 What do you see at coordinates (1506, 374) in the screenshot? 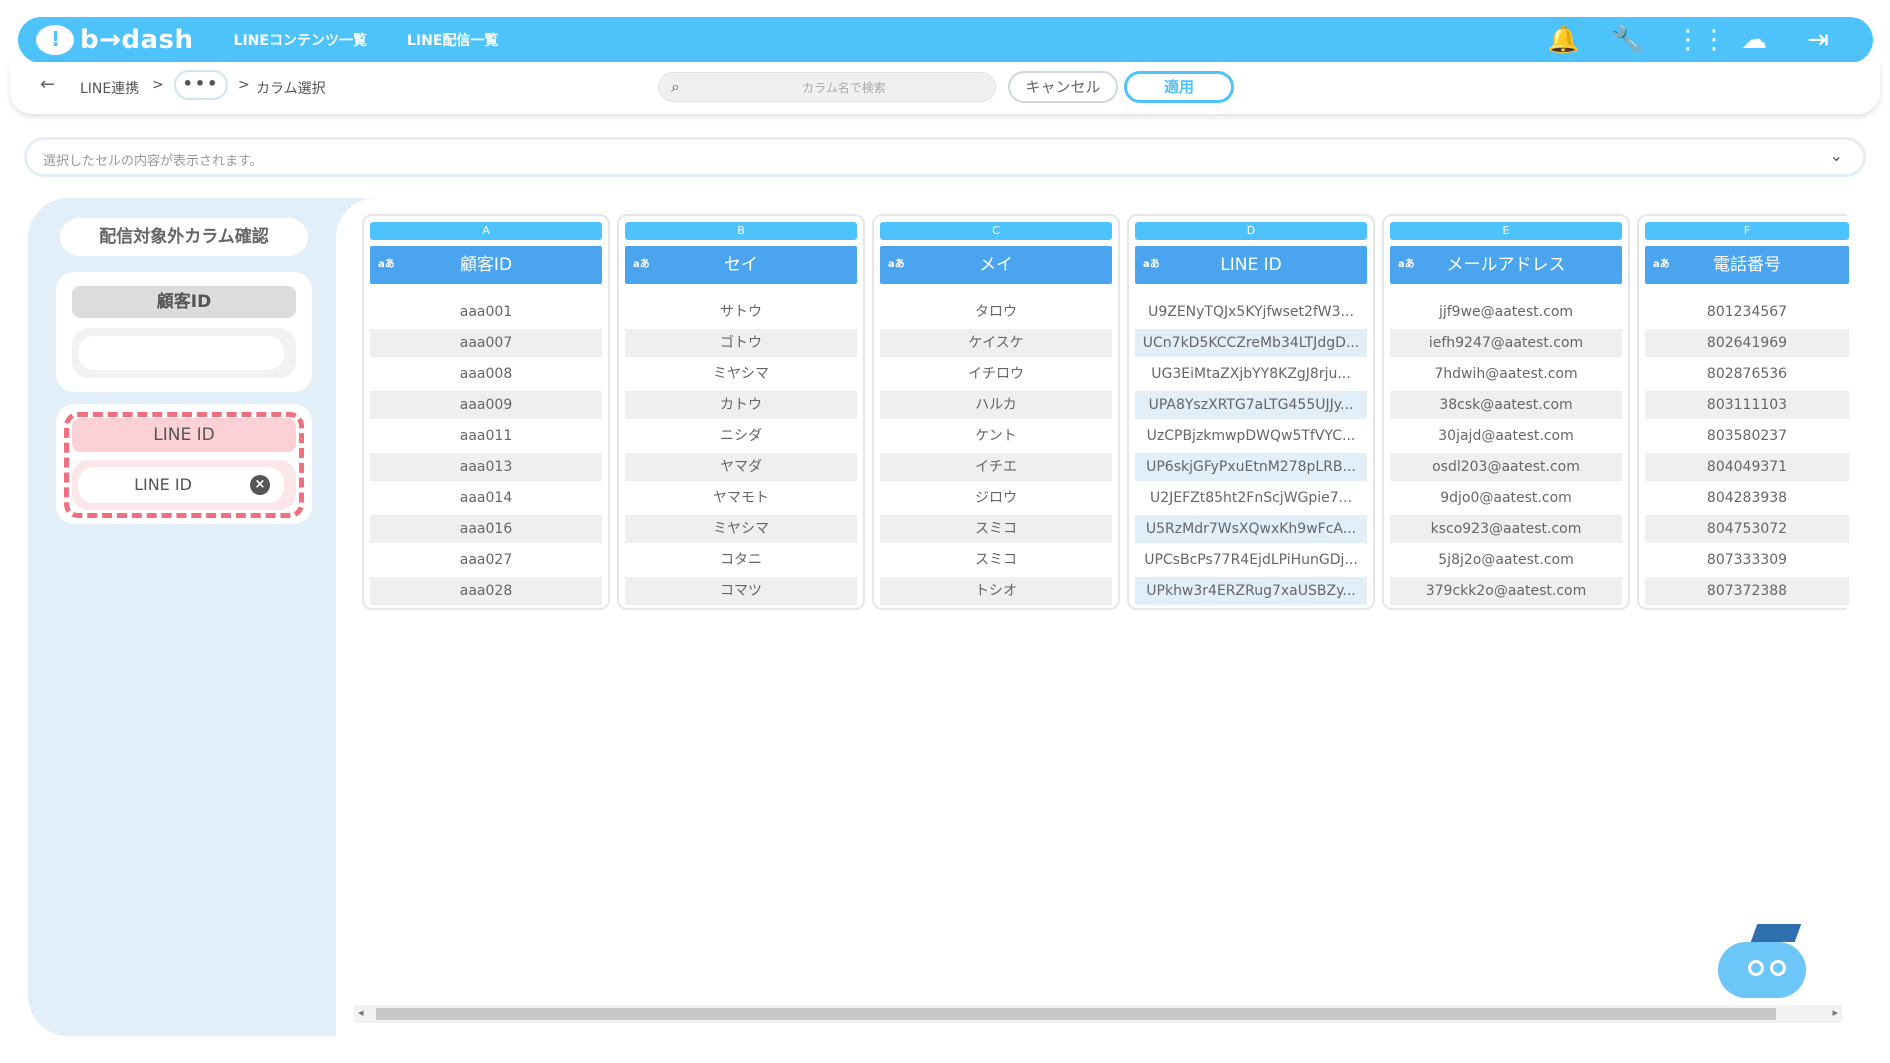
I see `table-cell: 7hdwih@aatest.com` at bounding box center [1506, 374].